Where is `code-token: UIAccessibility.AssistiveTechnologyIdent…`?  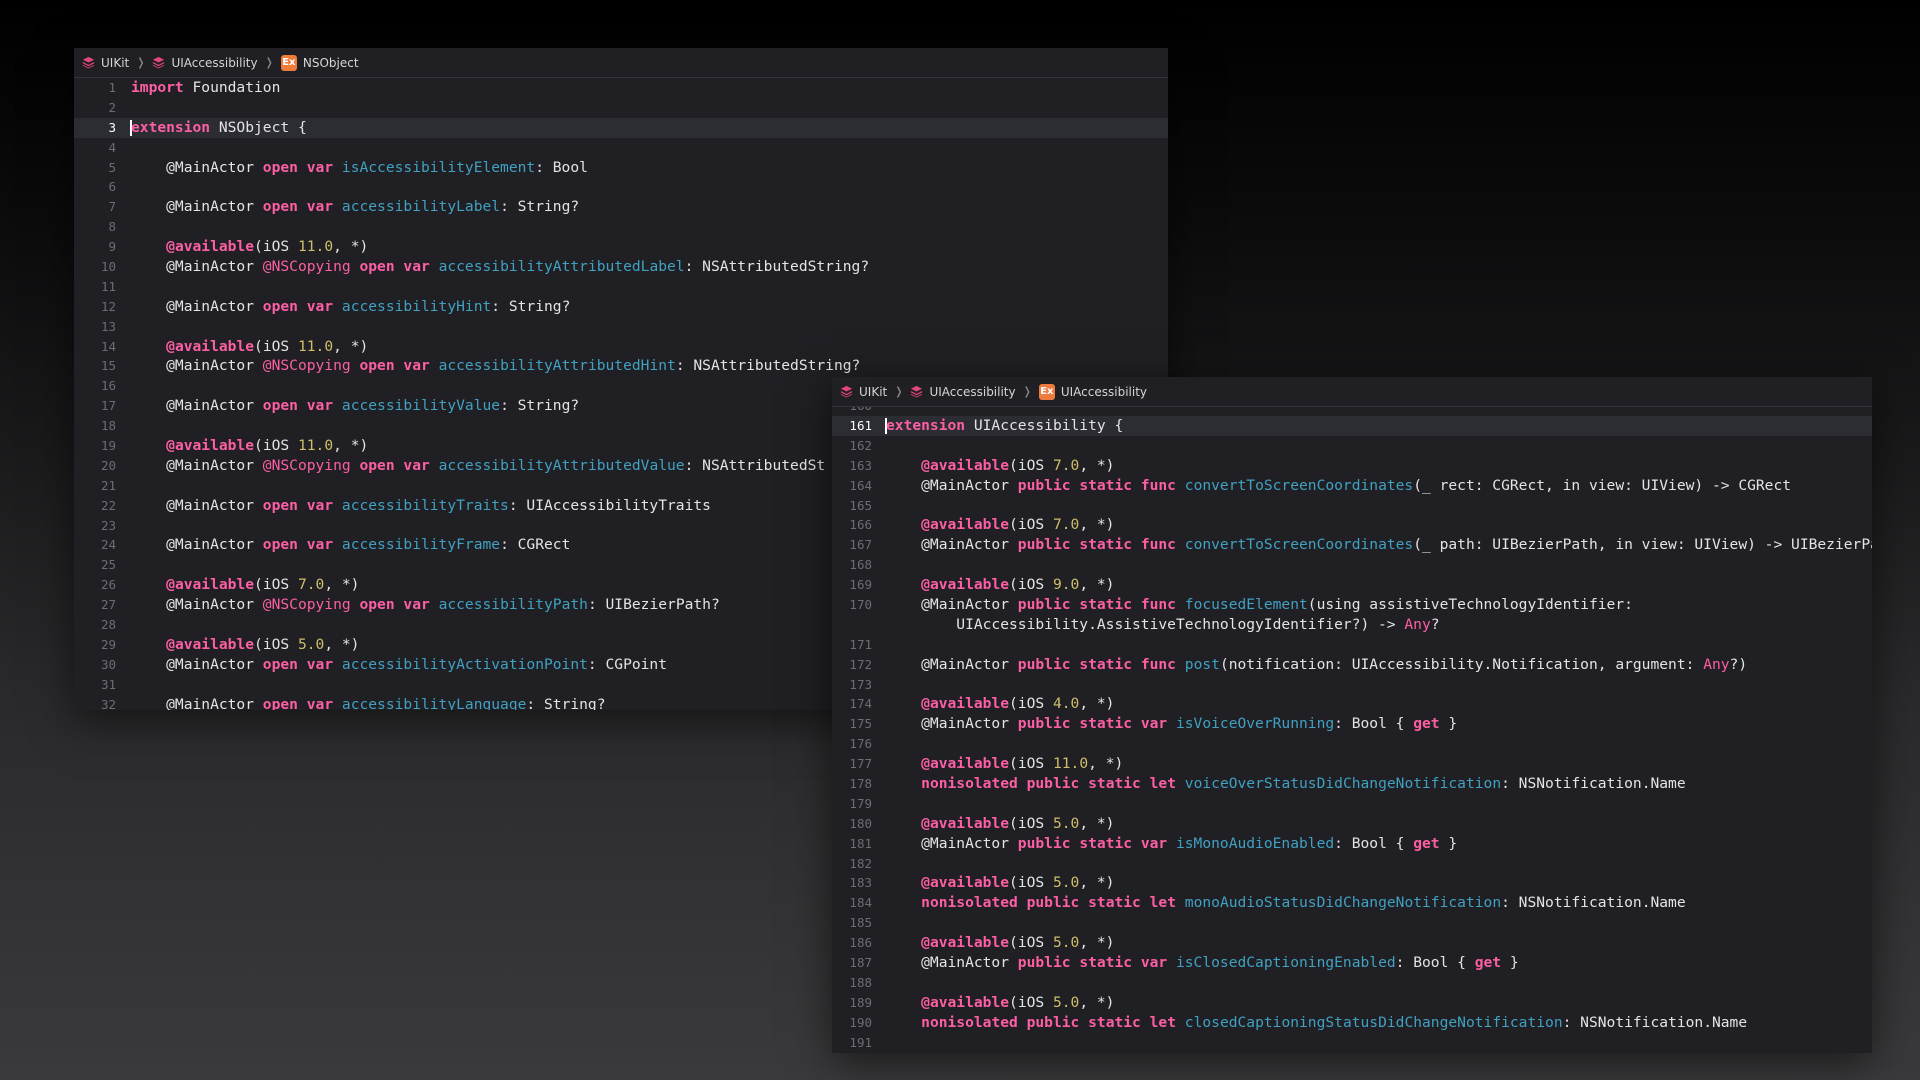 code-token: UIAccessibility.AssistiveTechnologyIdent… is located at coordinates (1145, 624).